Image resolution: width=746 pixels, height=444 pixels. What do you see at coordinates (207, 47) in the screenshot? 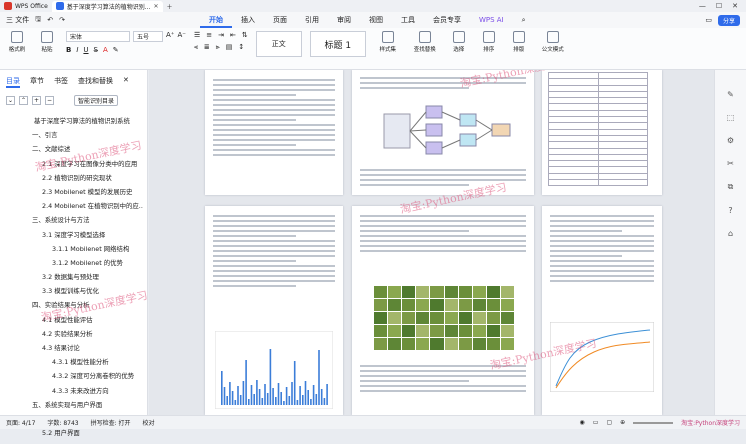
I see `align-center-icon: ≣` at bounding box center [207, 47].